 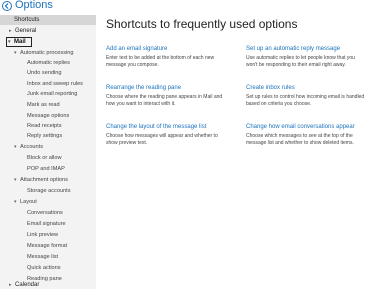 What do you see at coordinates (184, 7) in the screenshot?
I see `header: Options` at bounding box center [184, 7].